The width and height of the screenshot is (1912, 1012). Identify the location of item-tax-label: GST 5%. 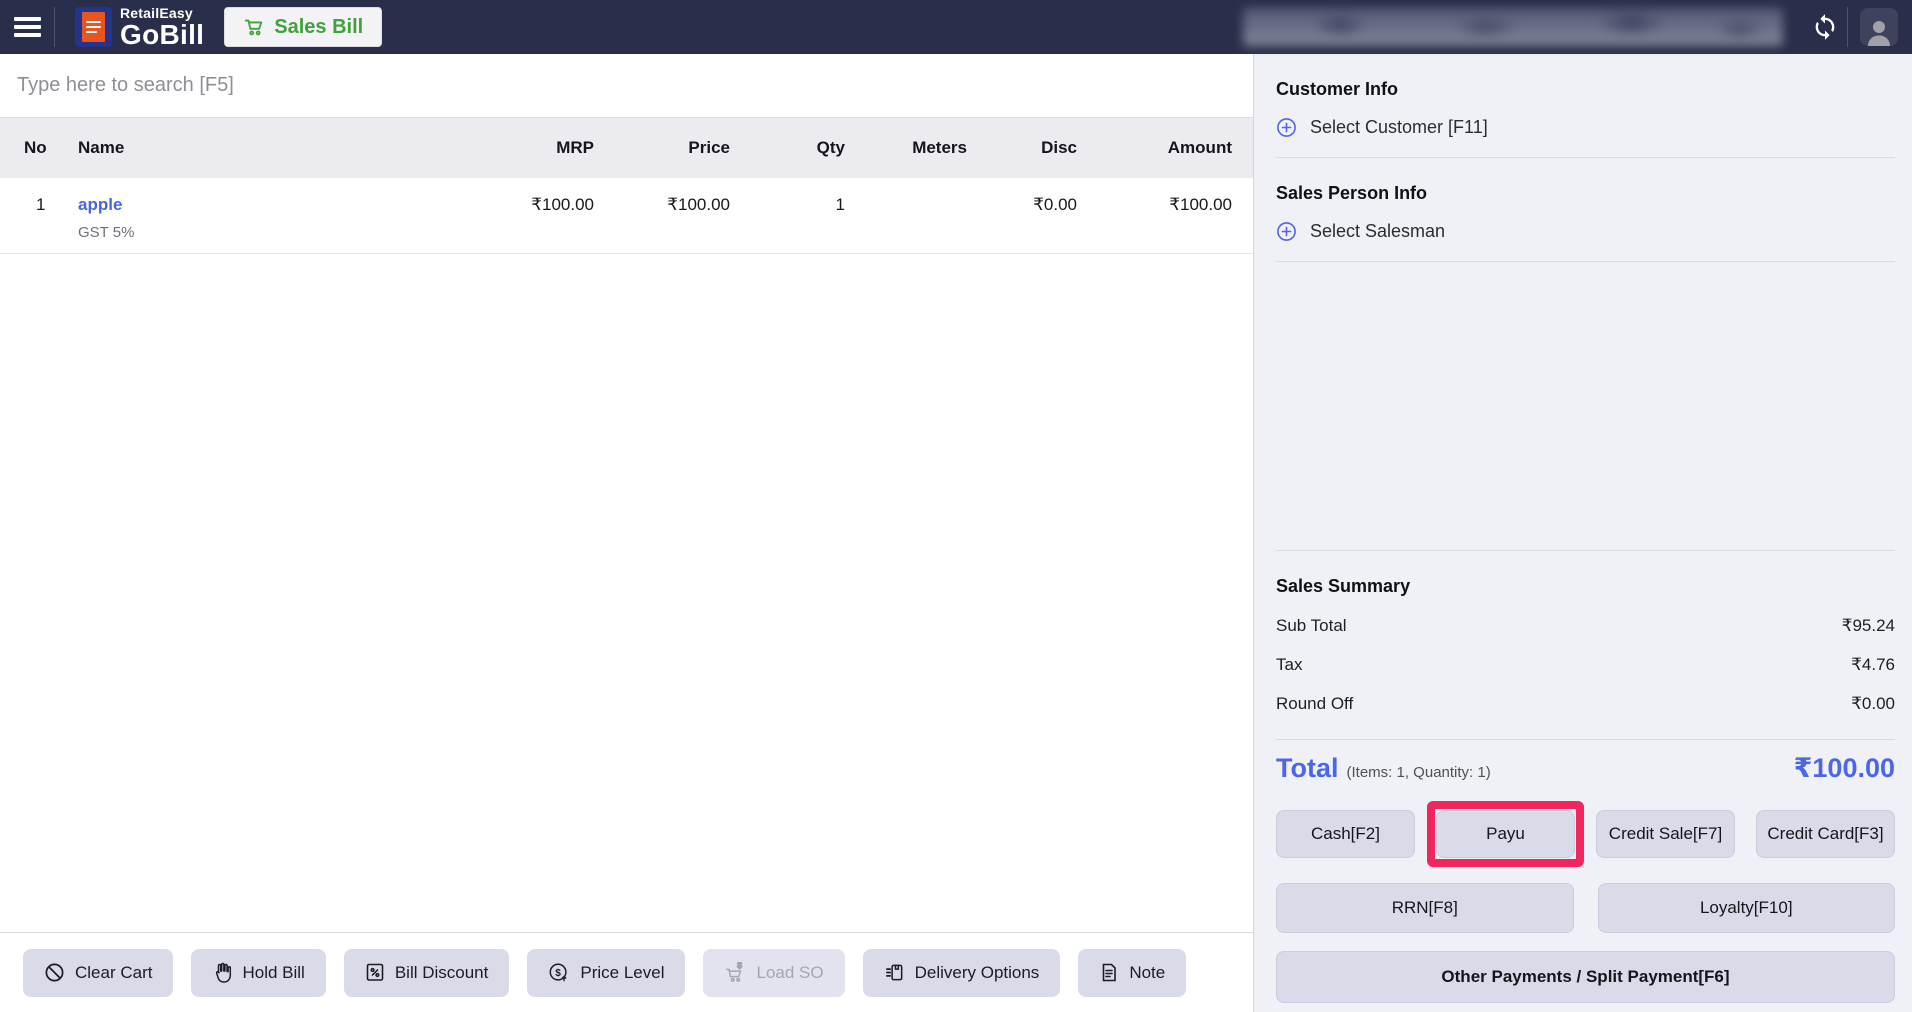
(106, 232).